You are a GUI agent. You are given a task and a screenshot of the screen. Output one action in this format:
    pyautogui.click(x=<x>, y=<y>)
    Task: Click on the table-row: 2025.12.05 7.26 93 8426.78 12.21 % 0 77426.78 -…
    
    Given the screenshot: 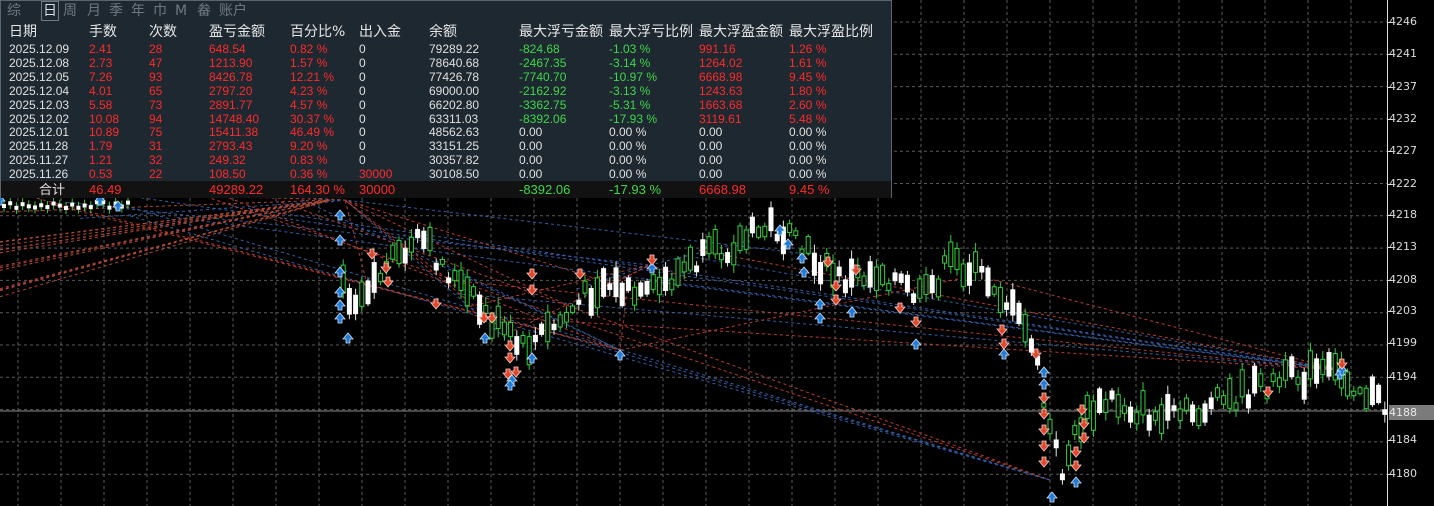 What is the action you would take?
    pyautogui.click(x=446, y=77)
    